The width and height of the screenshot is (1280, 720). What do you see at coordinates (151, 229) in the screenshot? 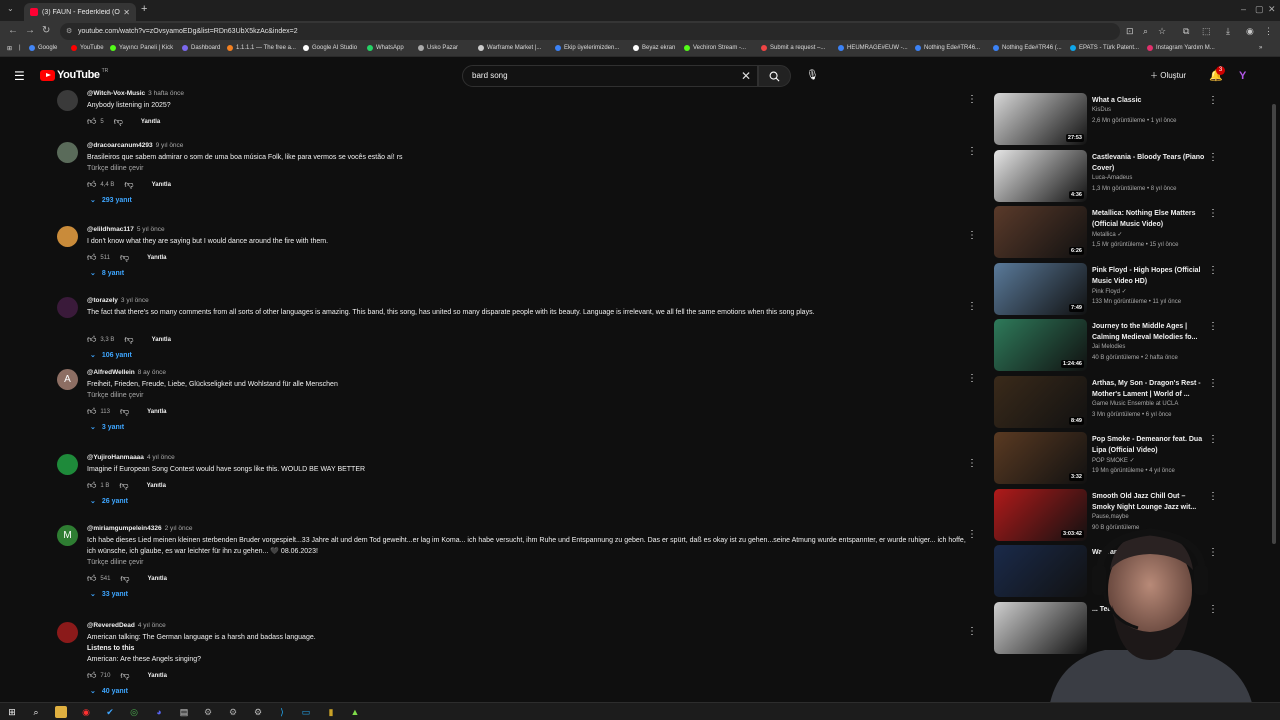
I see `comment-time: 5 yıl önce` at bounding box center [151, 229].